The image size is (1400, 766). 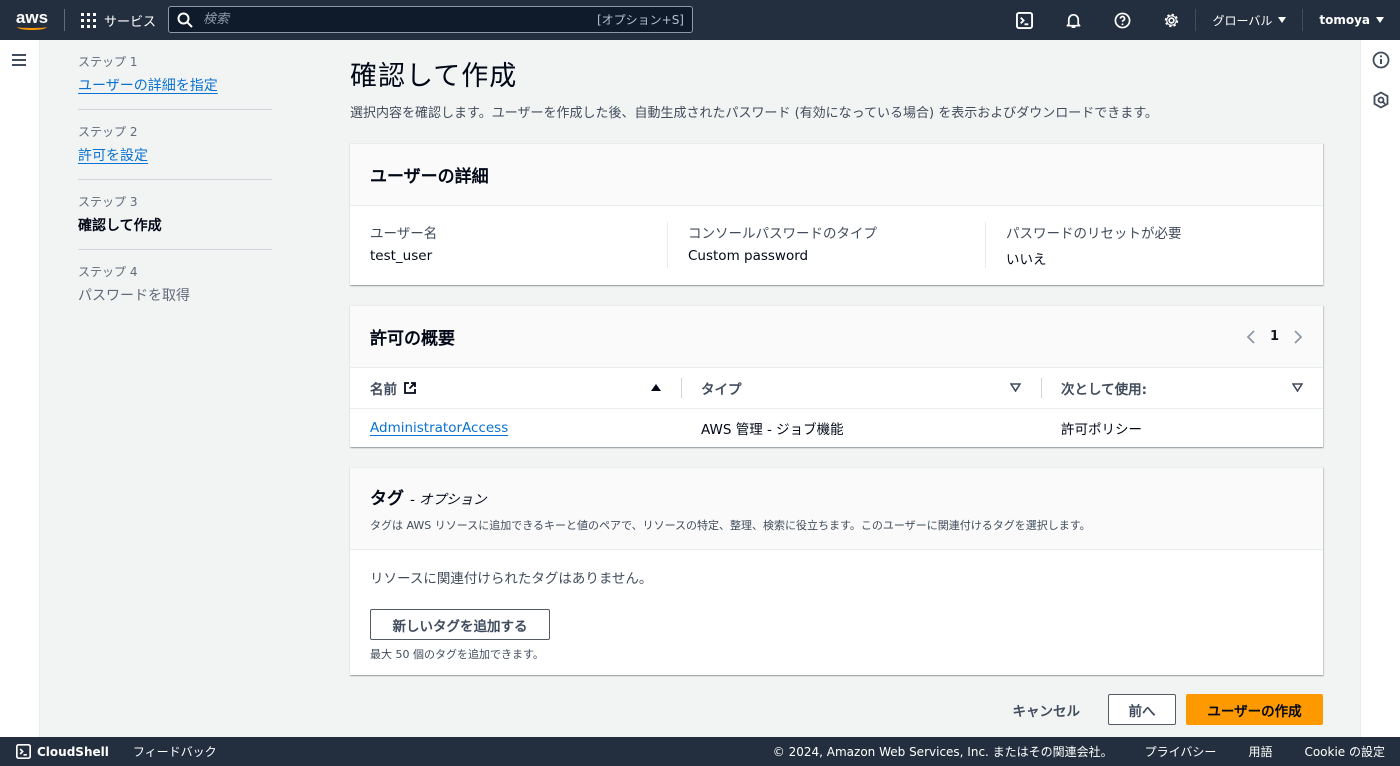 What do you see at coordinates (108, 132) in the screenshot?
I see `step-number: ステップ 2` at bounding box center [108, 132].